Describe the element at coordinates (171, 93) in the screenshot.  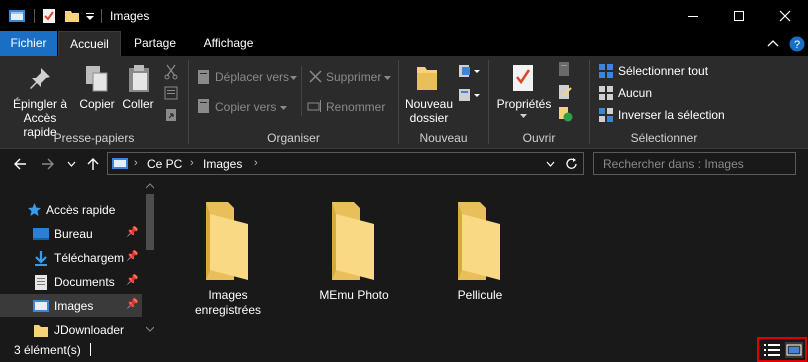
I see `copy-path-icon` at that location.